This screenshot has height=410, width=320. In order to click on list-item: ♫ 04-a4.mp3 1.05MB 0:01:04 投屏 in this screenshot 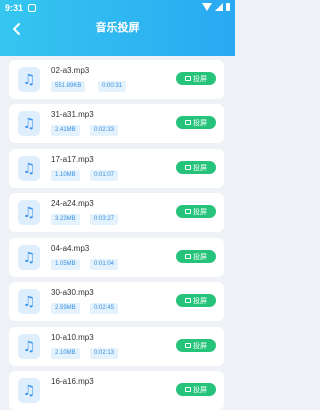, I will do `click(116, 257)`.